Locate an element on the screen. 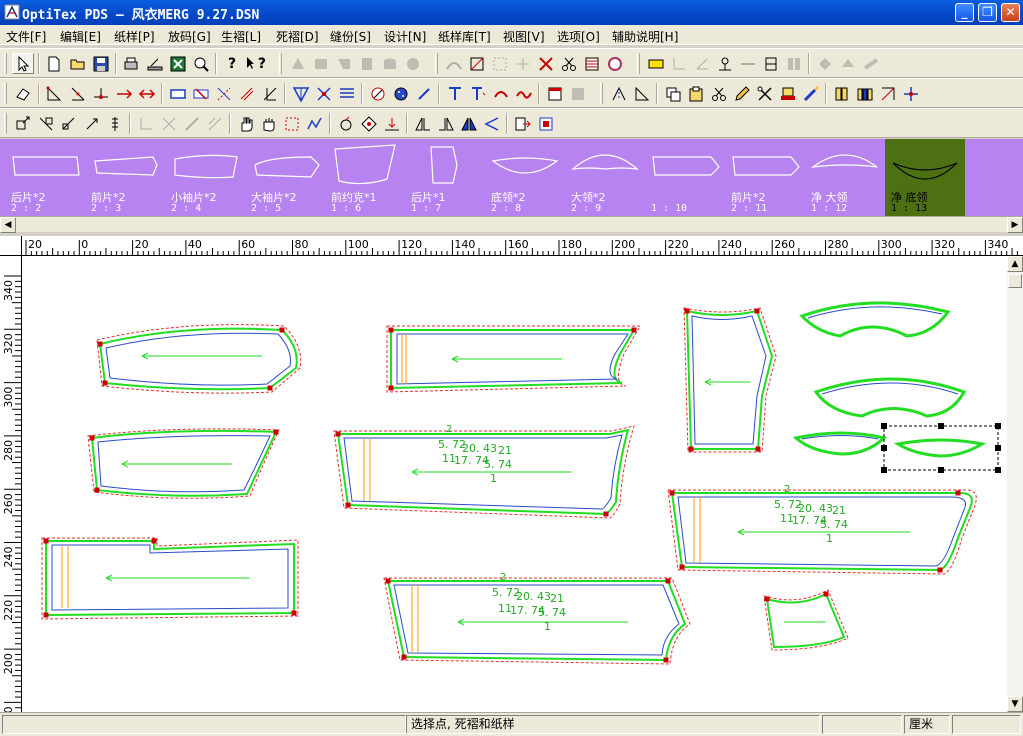 The width and height of the screenshot is (1023, 736). measure-icon is located at coordinates (378, 93).